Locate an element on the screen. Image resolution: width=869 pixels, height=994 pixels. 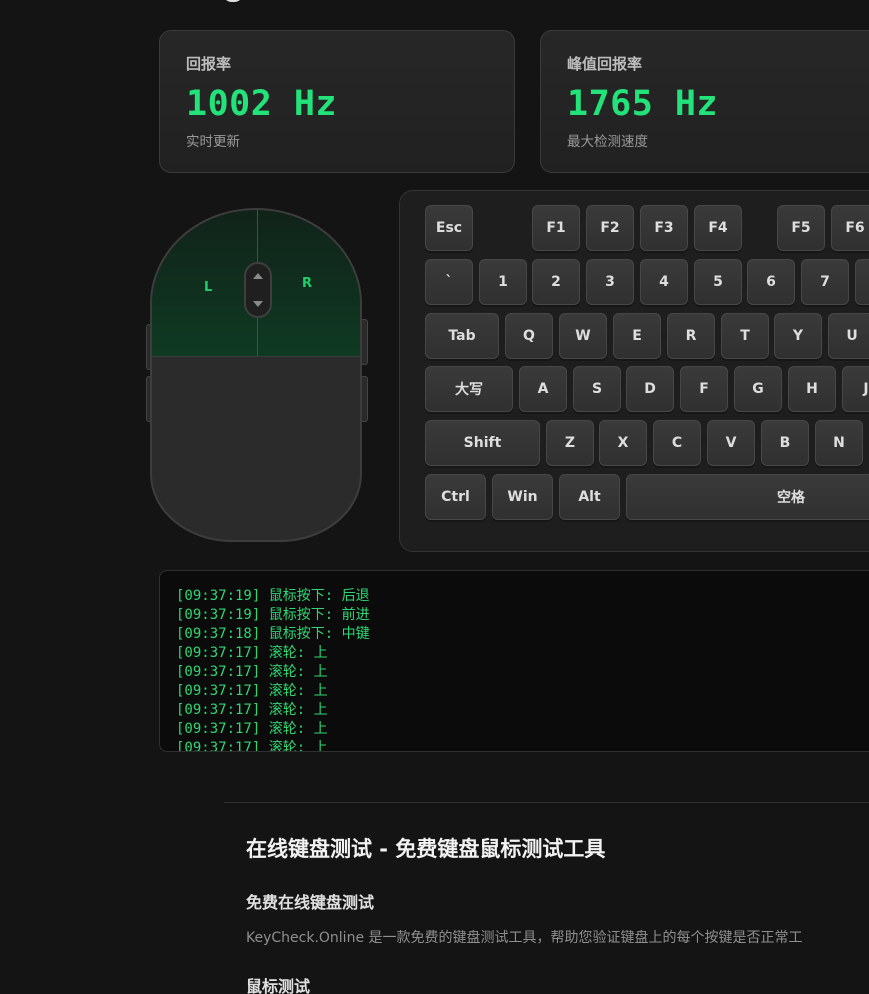
logo-fragment-icon is located at coordinates (233, 1).